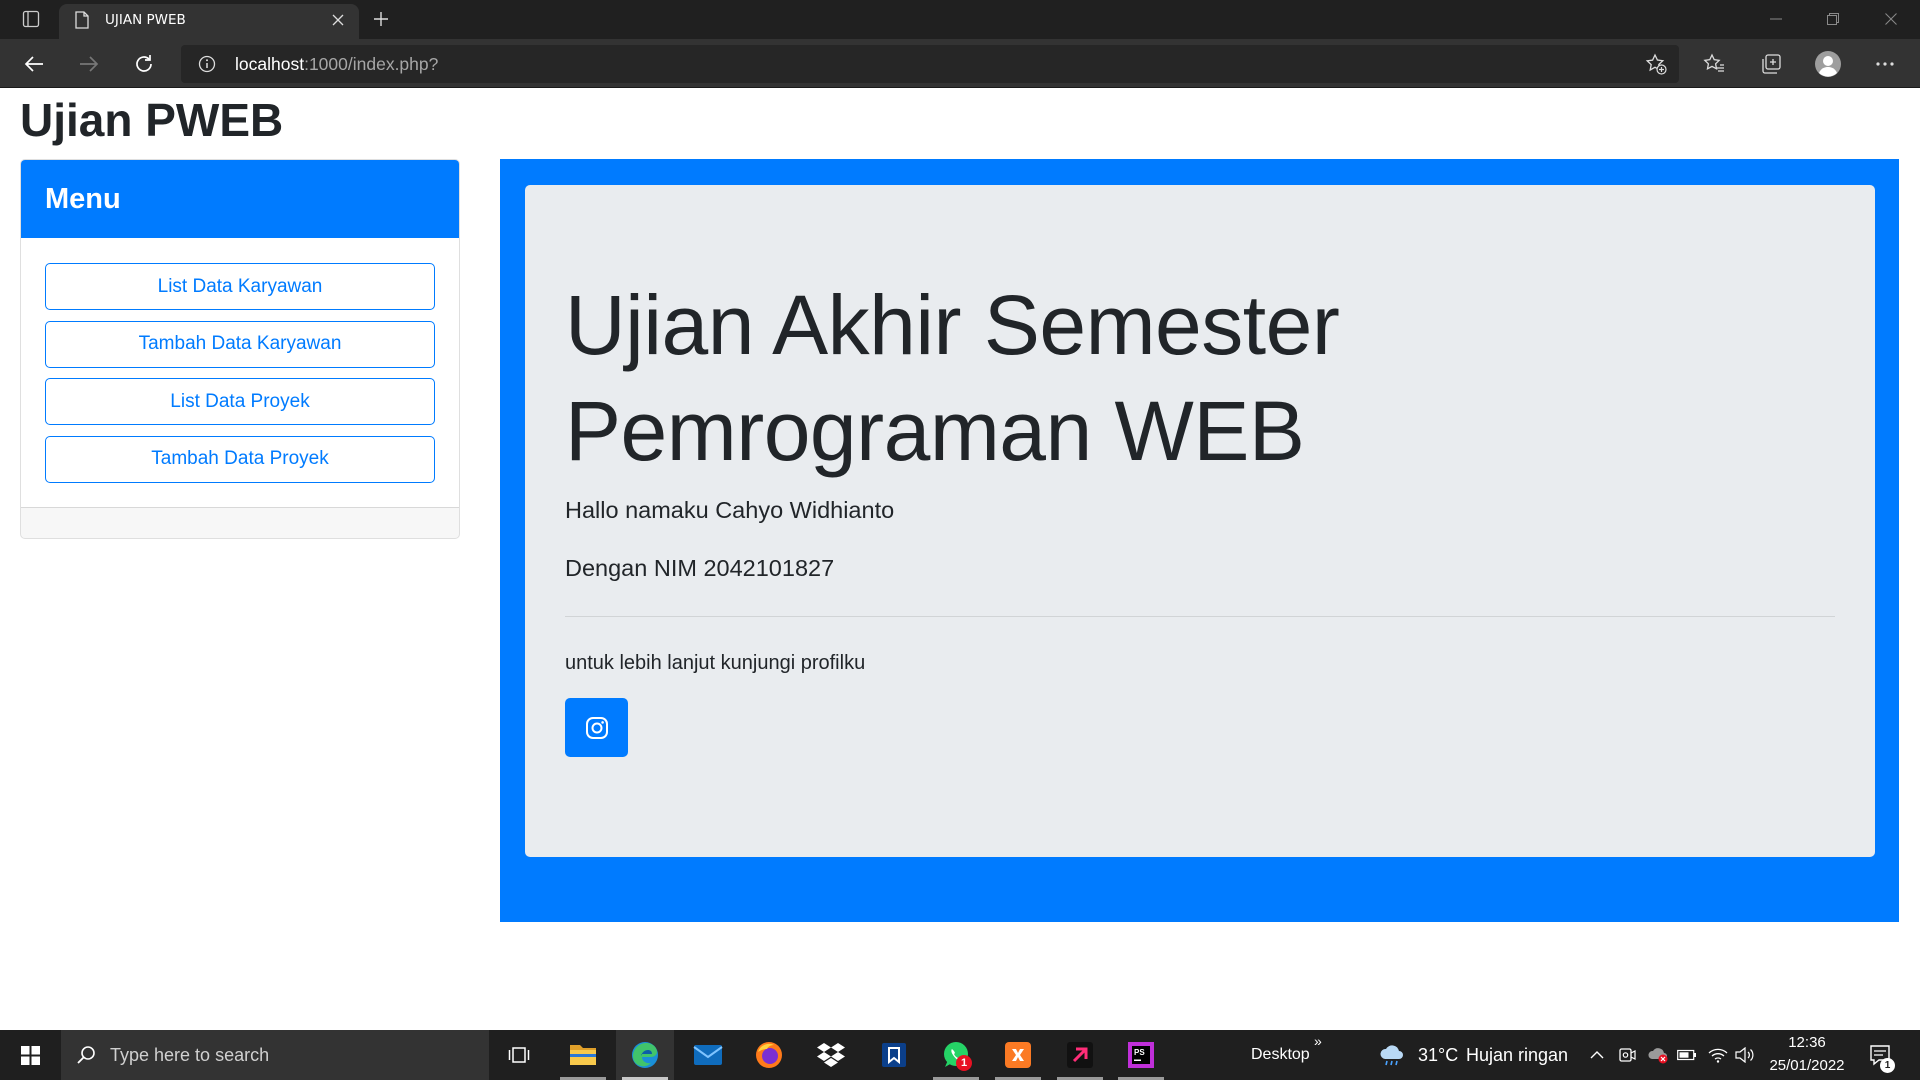  I want to click on magenta-app-icon, so click(1080, 1055).